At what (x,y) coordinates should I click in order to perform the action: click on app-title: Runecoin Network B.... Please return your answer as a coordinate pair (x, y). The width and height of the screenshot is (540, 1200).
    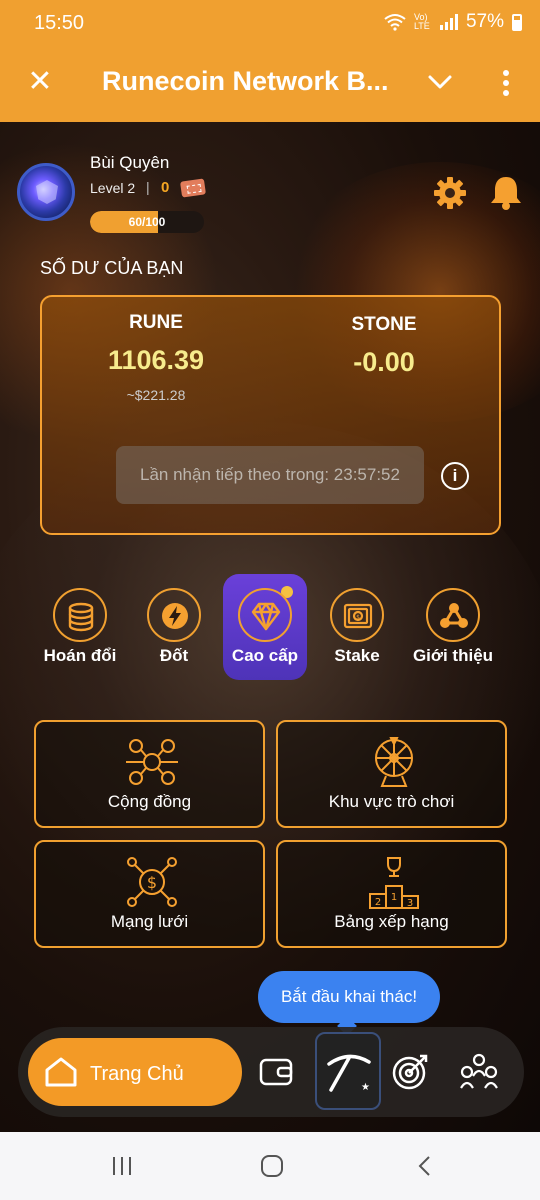
    Looking at the image, I should click on (245, 81).